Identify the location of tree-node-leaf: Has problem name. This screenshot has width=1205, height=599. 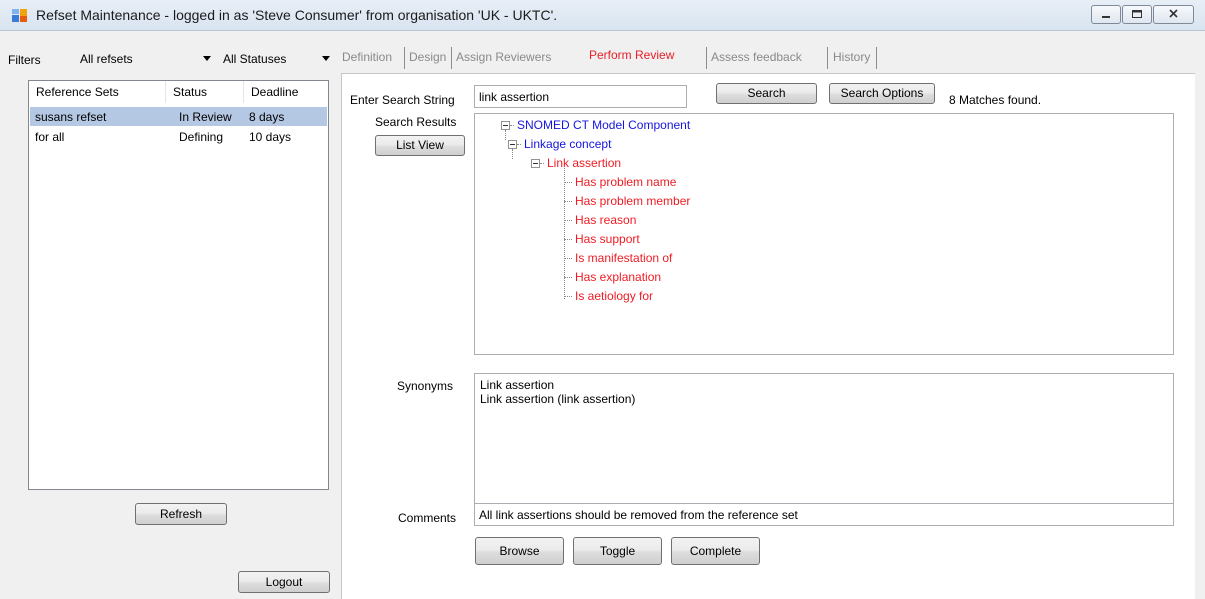
(625, 182).